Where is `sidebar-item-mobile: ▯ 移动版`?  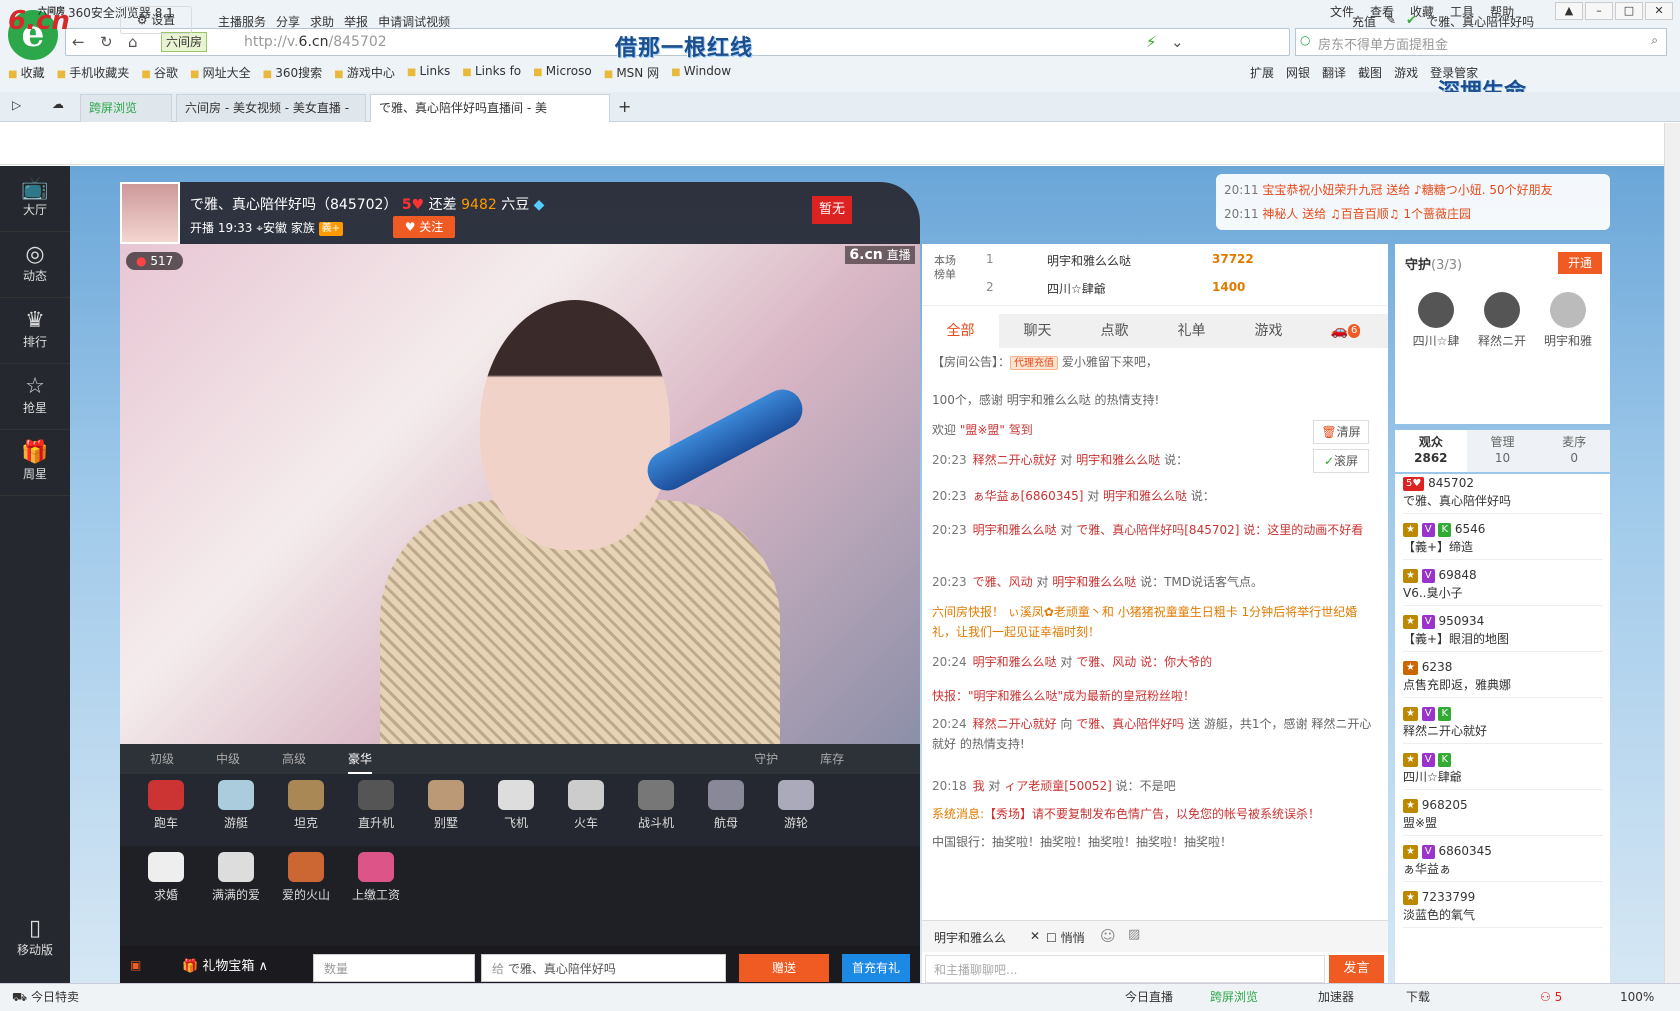
sidebar-item-mobile: ▯ 移动版 is located at coordinates (35, 939).